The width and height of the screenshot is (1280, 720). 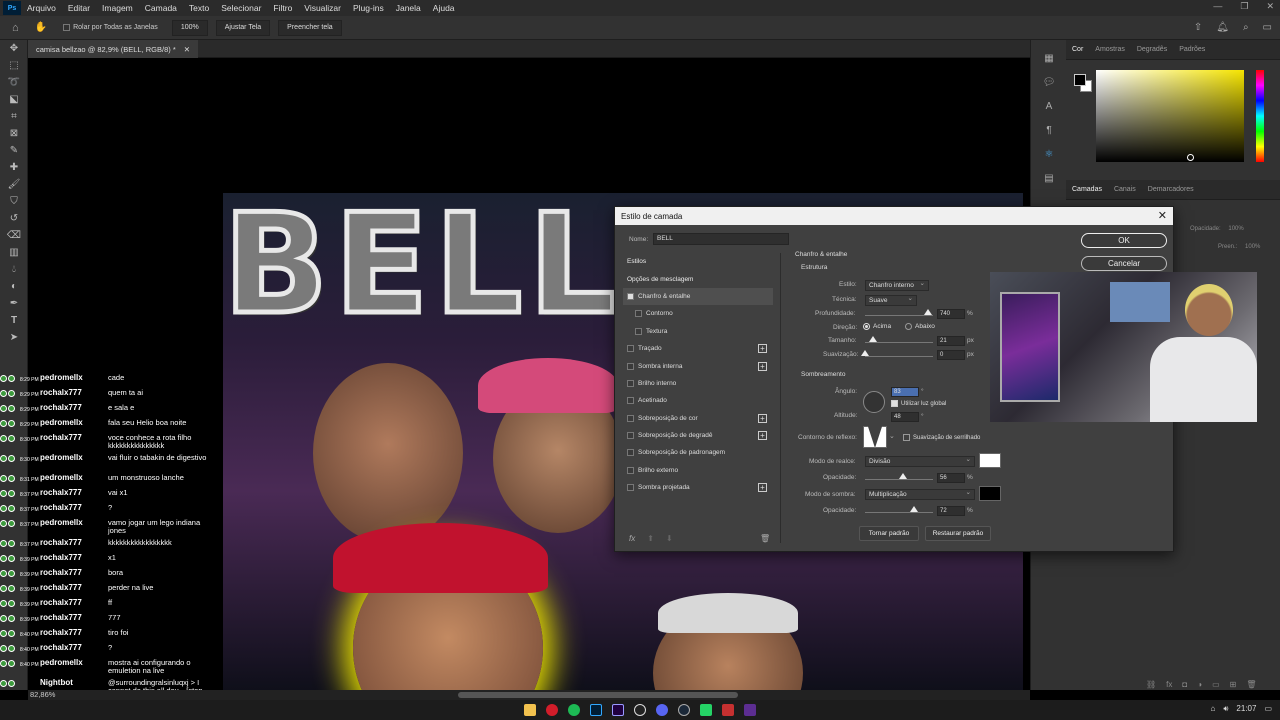 What do you see at coordinates (1124, 240) in the screenshot?
I see `ok-button: OK` at bounding box center [1124, 240].